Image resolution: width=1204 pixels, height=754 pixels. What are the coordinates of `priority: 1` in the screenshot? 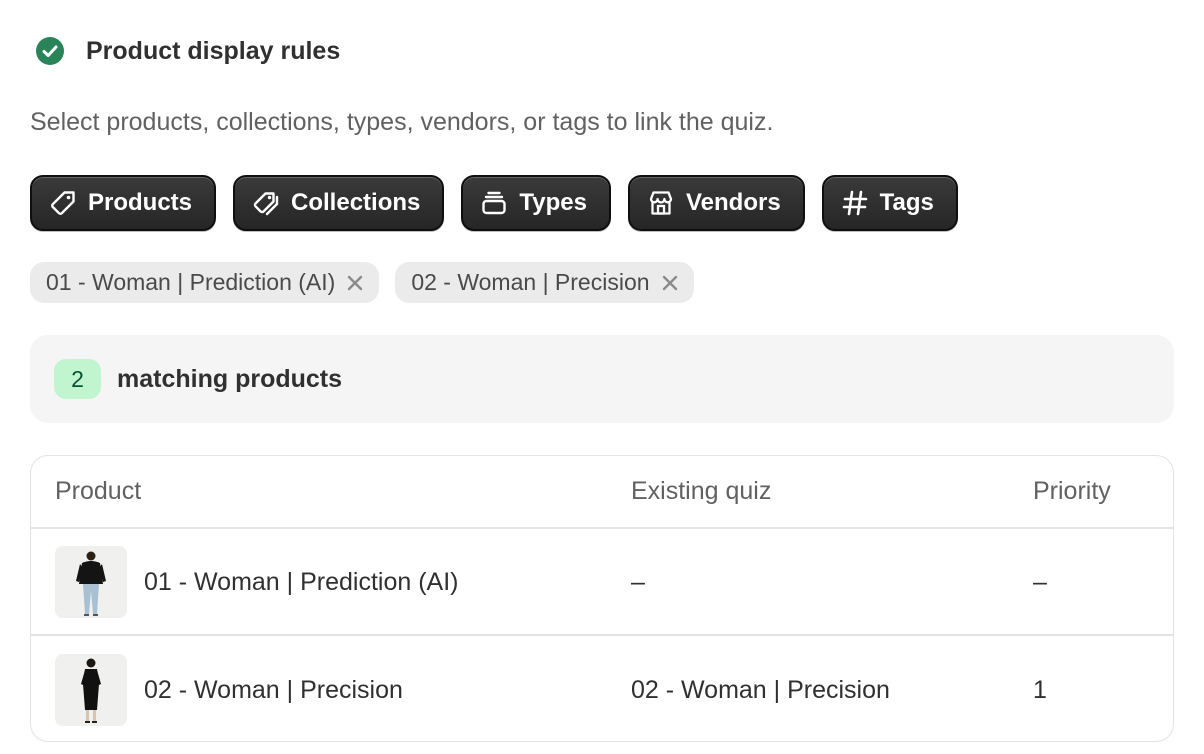 It's located at (1040, 689).